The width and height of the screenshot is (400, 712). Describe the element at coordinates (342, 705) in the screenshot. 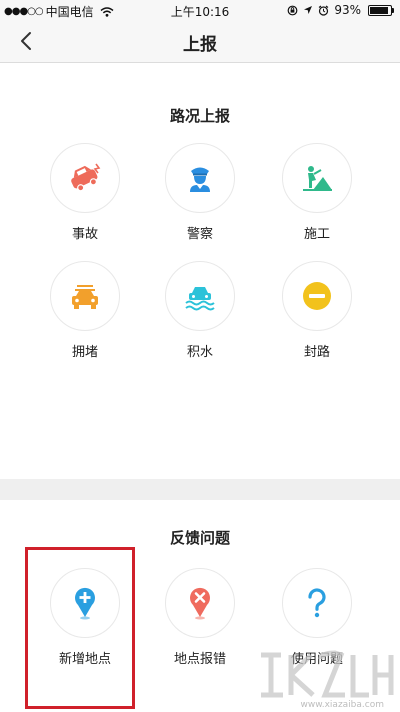

I see `watermark-url: www.xiazaiba.com` at that location.